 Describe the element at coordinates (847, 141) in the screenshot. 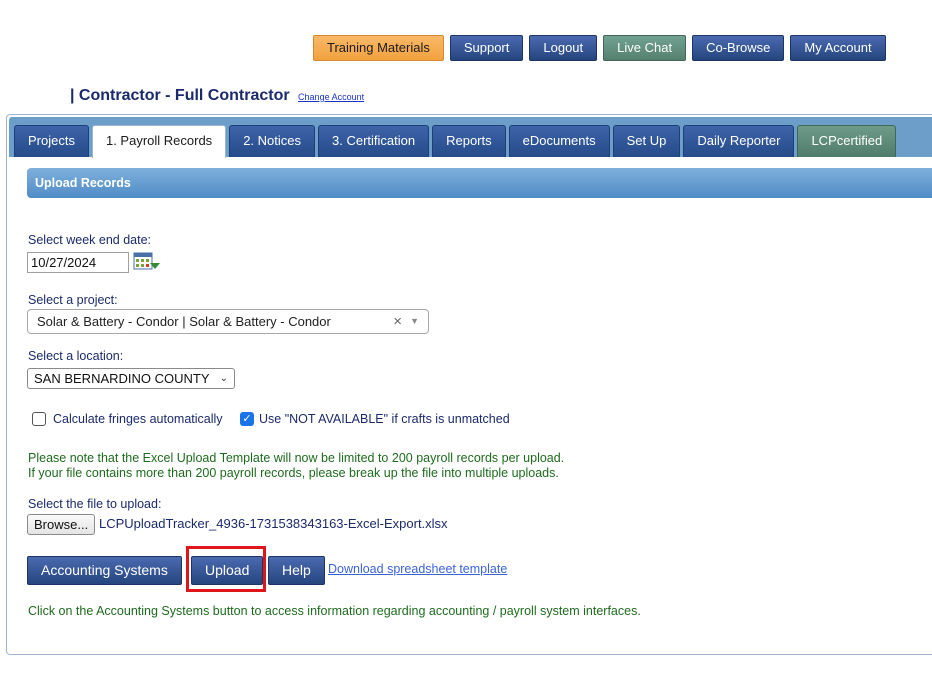

I see `tab-lcpcertified: LCPcertified` at that location.